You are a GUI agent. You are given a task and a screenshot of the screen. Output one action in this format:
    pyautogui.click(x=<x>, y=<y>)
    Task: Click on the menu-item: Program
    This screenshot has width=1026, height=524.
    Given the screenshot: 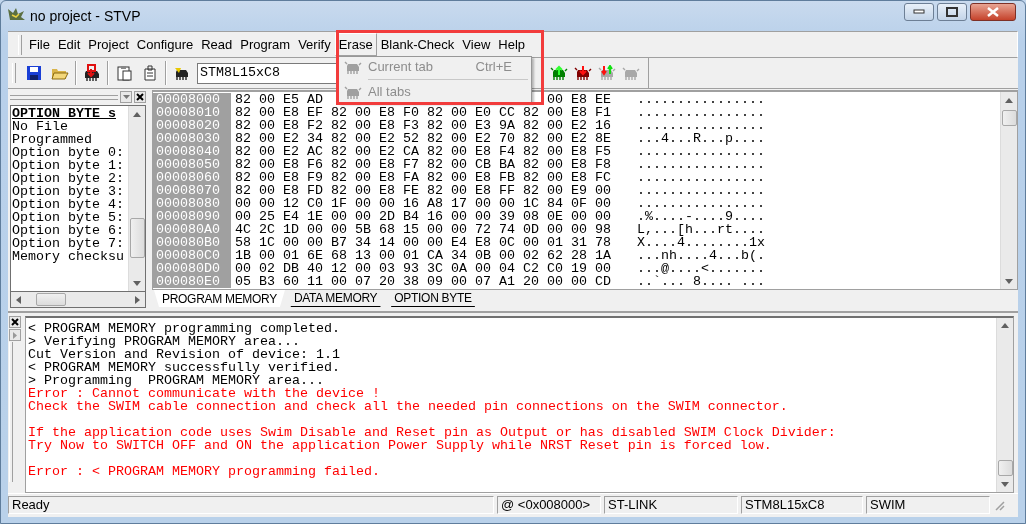 What is the action you would take?
    pyautogui.click(x=265, y=44)
    